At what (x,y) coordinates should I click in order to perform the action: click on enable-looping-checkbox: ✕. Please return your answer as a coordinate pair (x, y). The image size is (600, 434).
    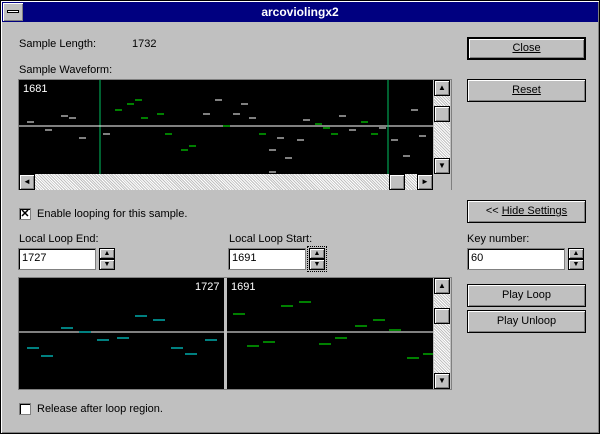
    Looking at the image, I should click on (25, 214).